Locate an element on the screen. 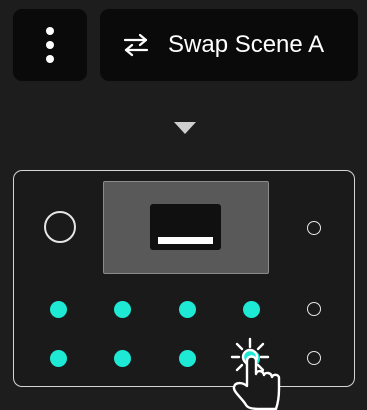  down-triangle-icon is located at coordinates (185, 128).